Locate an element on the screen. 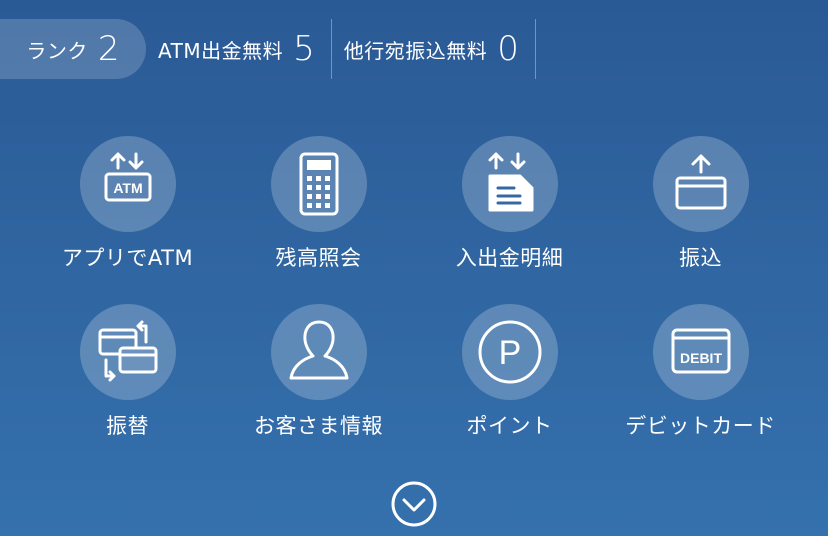 The width and height of the screenshot is (828, 536). rank-badge: ランク 2 is located at coordinates (73, 49).